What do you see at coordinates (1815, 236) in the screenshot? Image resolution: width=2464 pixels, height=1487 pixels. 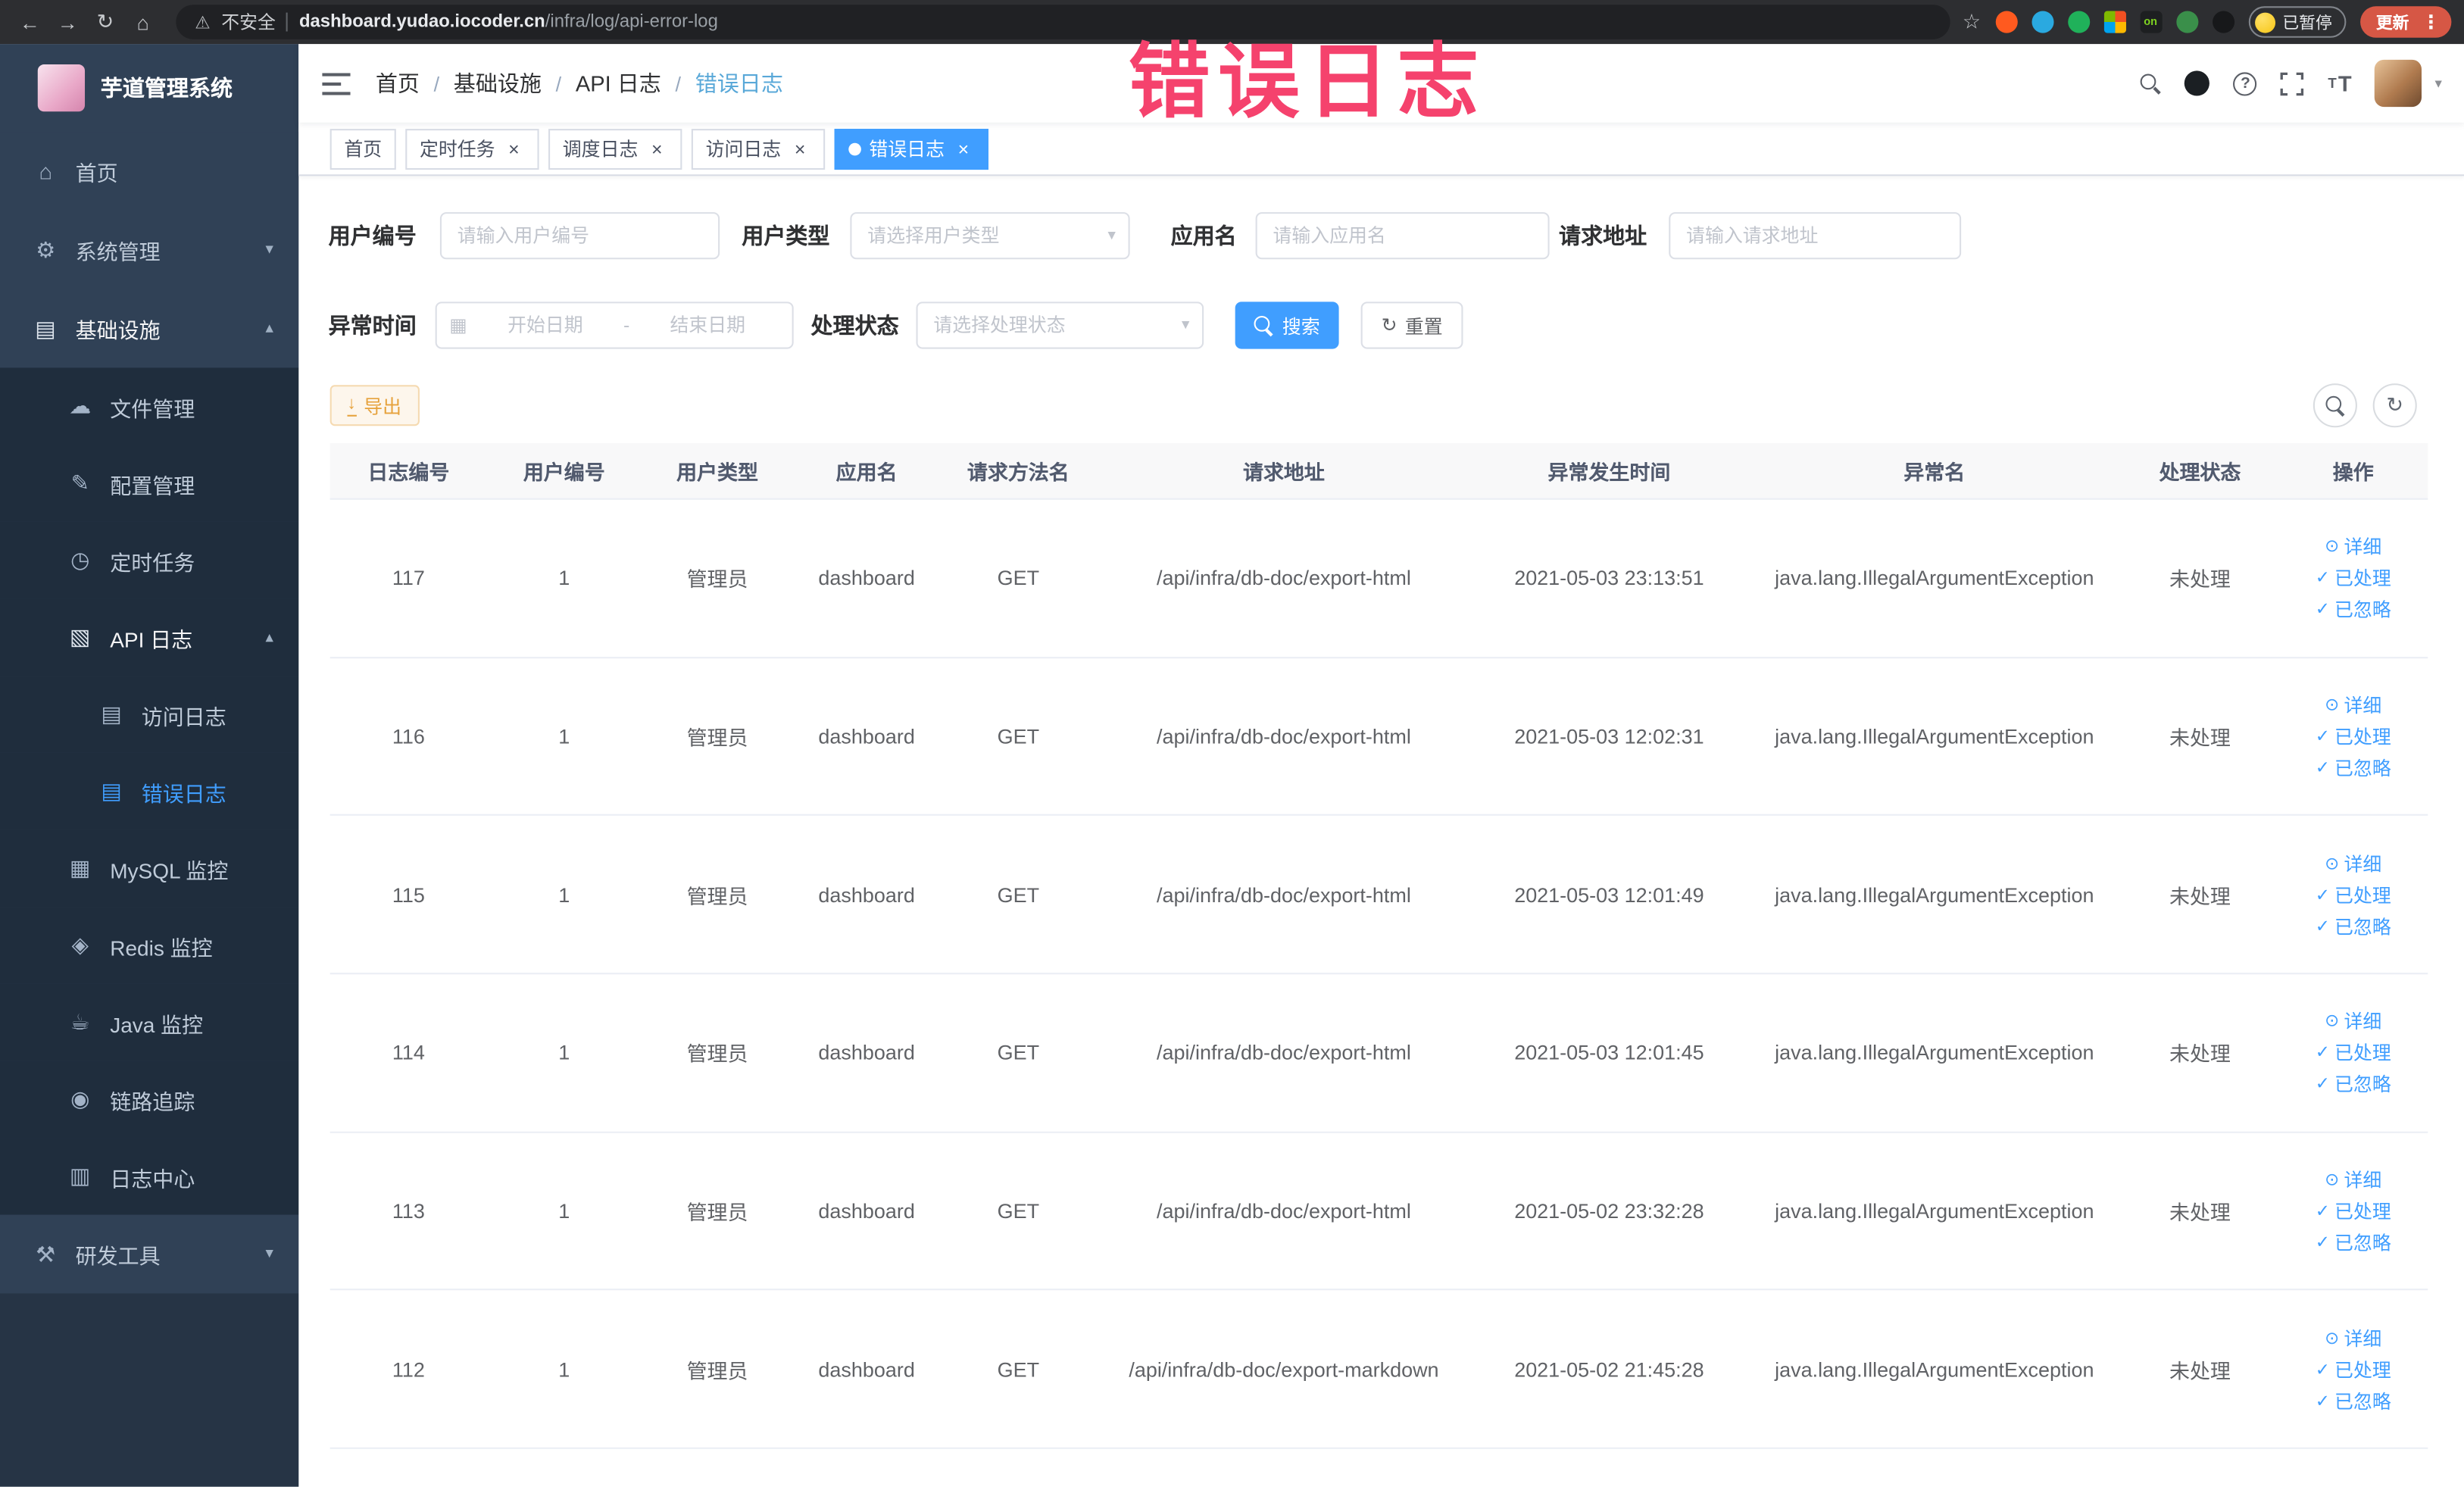 I see `request-url-input` at bounding box center [1815, 236].